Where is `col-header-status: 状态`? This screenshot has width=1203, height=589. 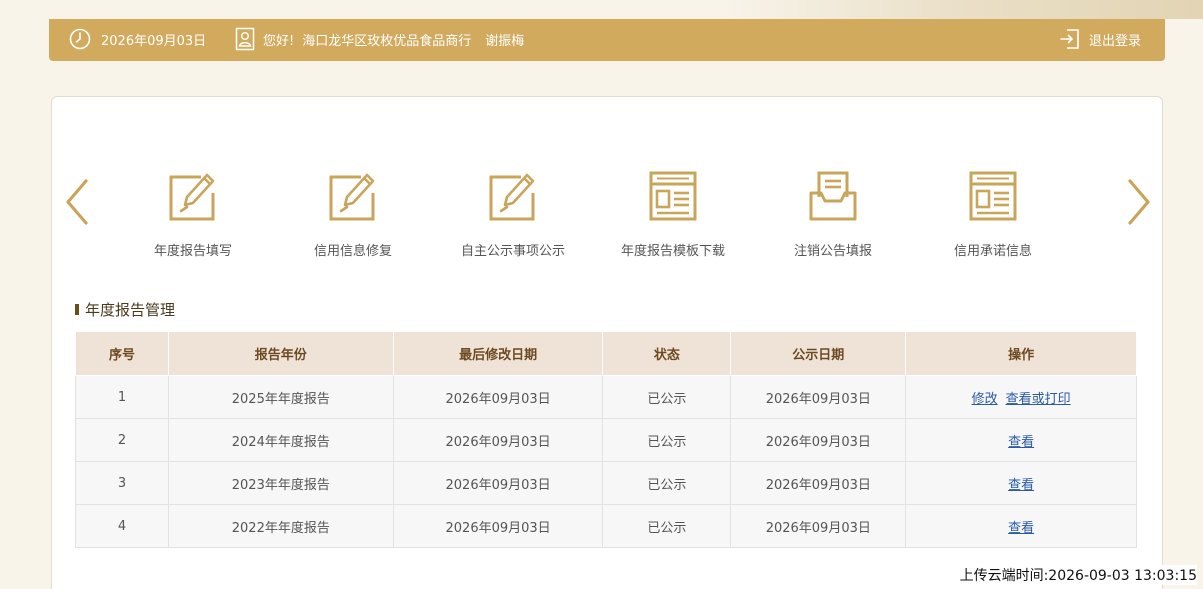 col-header-status: 状态 is located at coordinates (667, 353).